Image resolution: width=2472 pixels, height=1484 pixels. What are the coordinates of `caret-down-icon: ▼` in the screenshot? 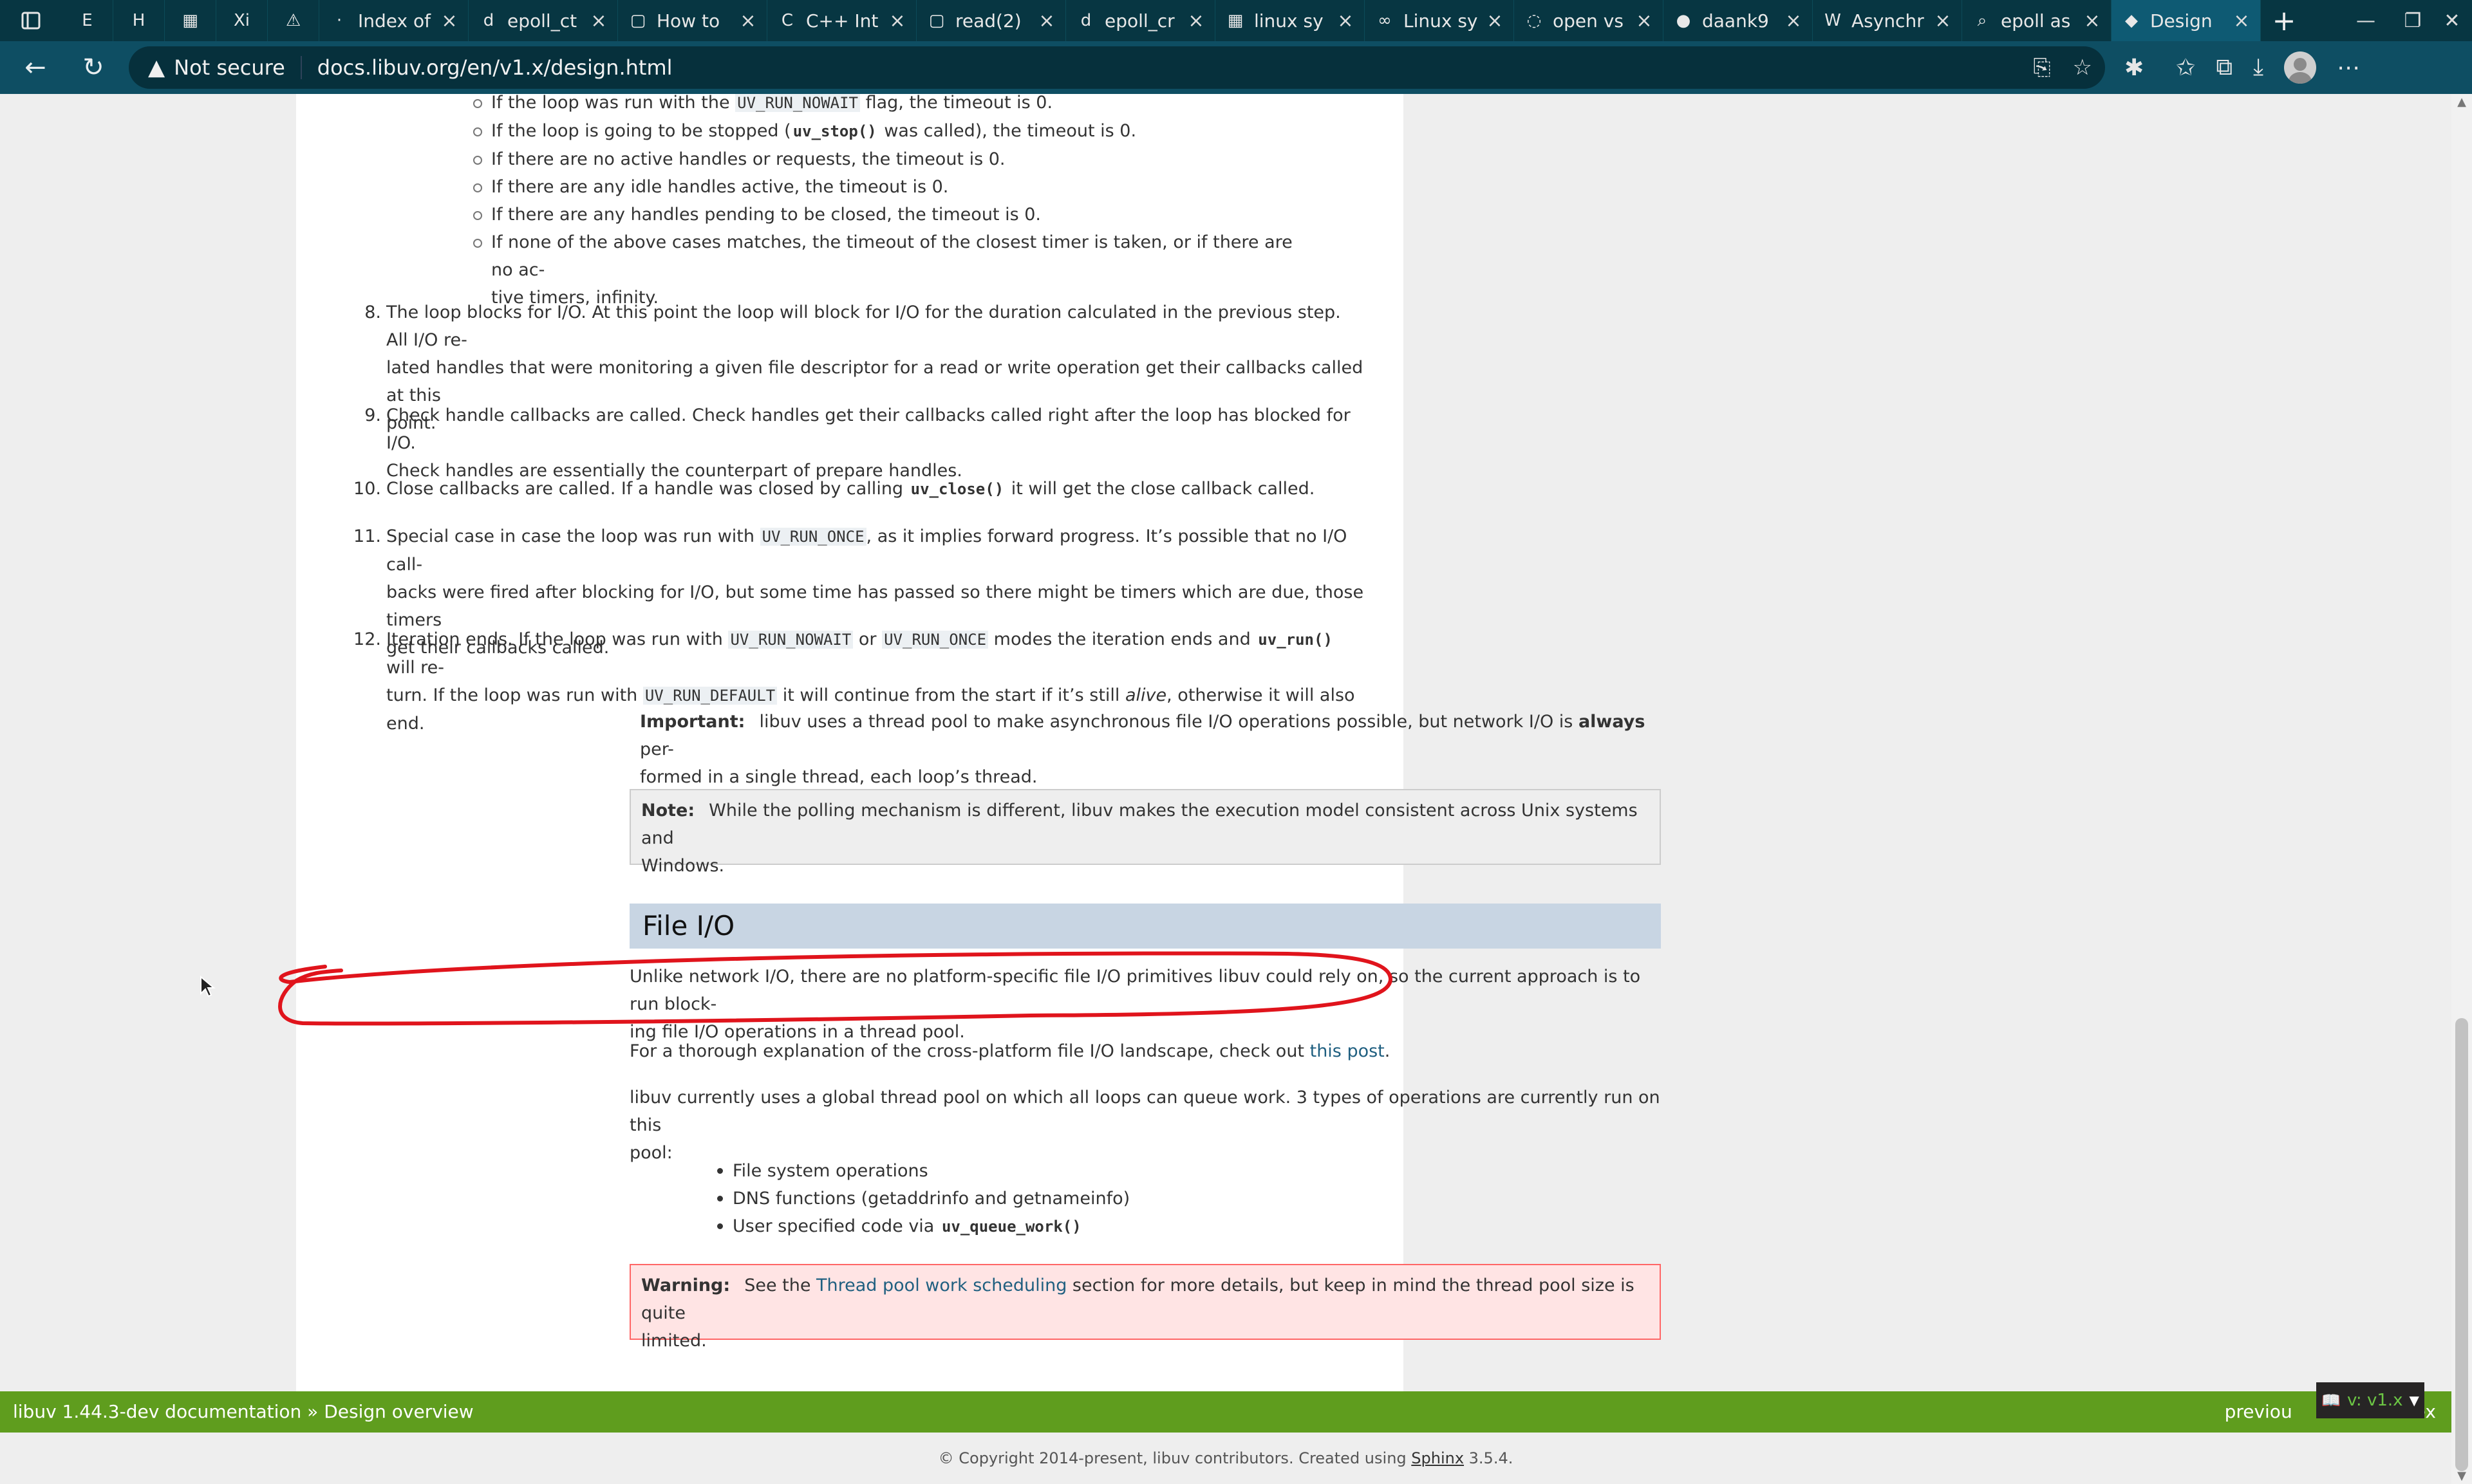 It's located at (2414, 1401).